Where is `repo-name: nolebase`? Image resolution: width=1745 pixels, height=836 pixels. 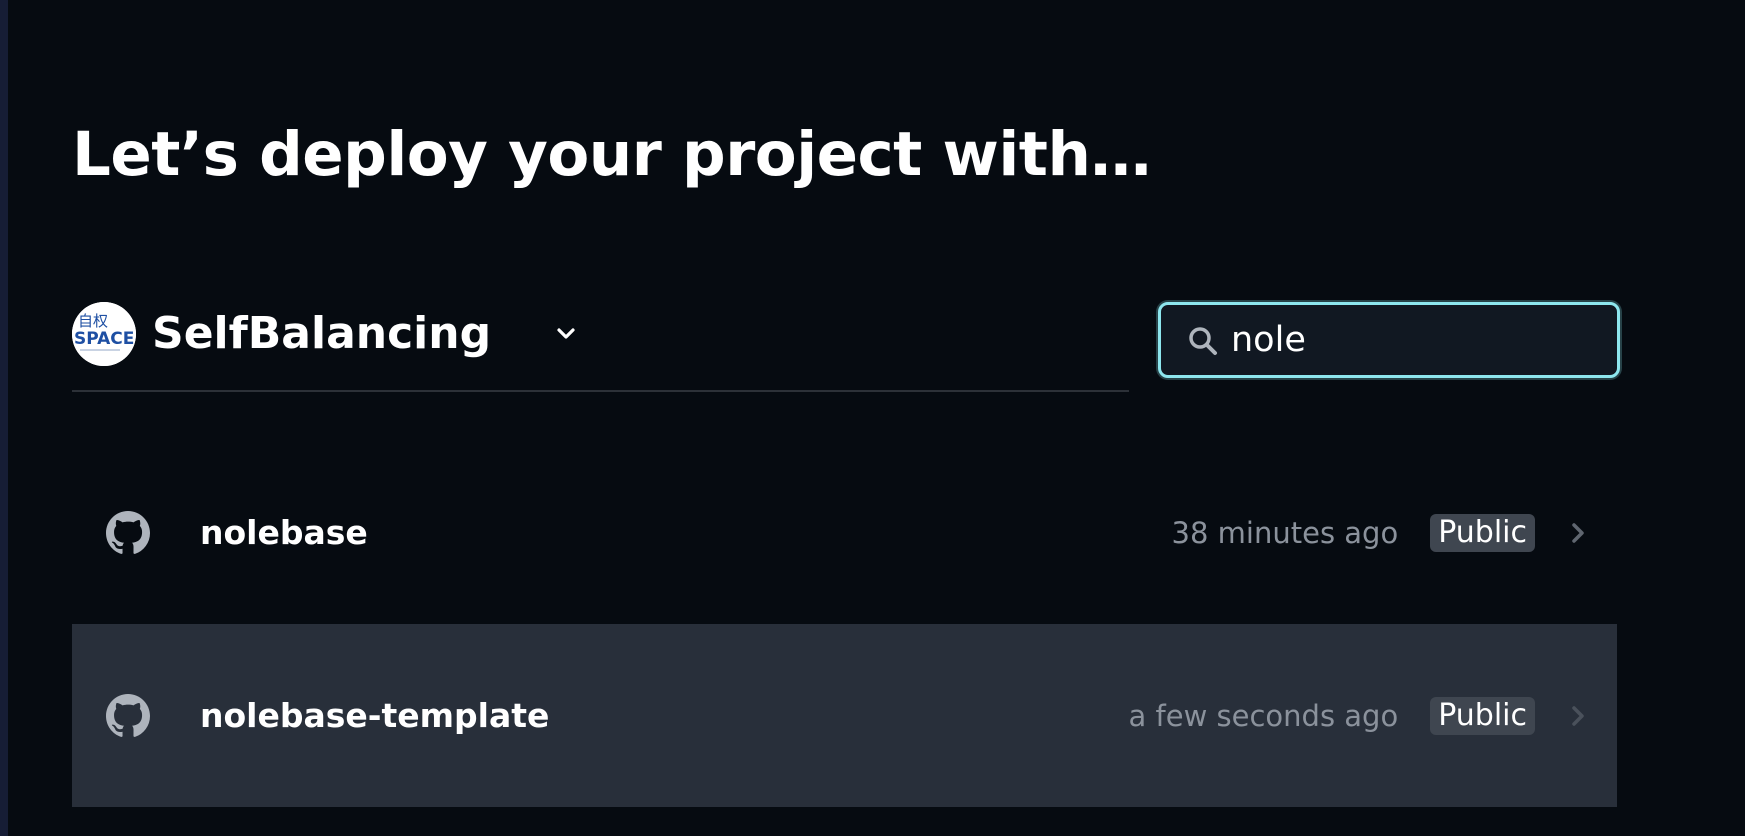
repo-name: nolebase is located at coordinates (284, 532).